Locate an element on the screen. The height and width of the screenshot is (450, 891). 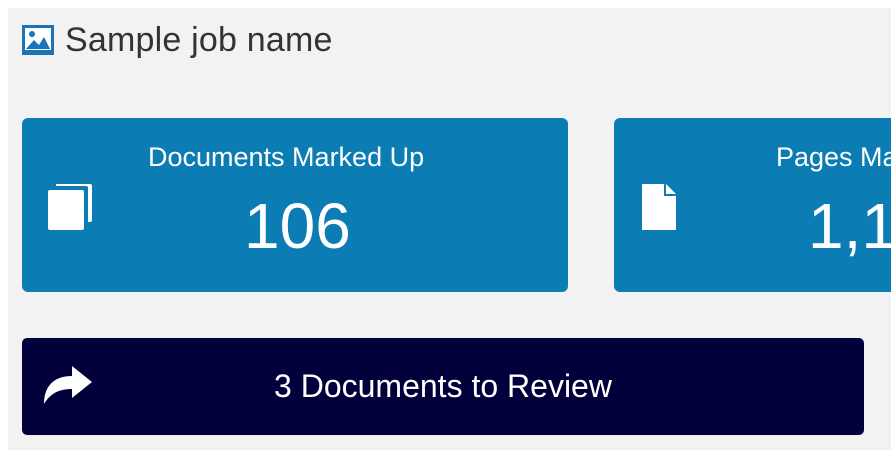
image-icon is located at coordinates (38, 40).